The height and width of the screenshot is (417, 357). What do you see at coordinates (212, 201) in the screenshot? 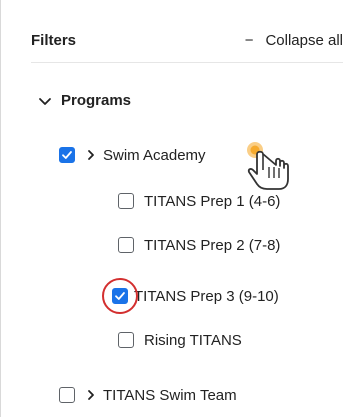
I see `titans-prep-1-label: TITANS Prep 1 (4-6)` at bounding box center [212, 201].